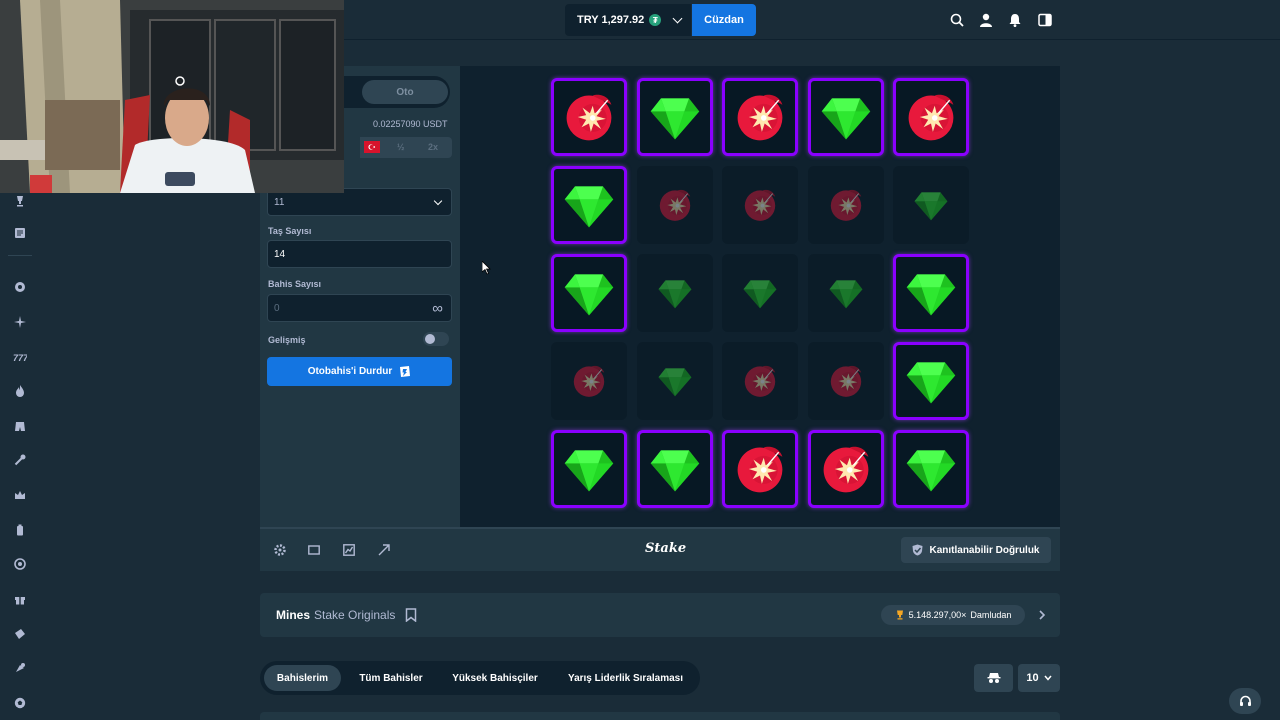 Image resolution: width=1280 pixels, height=720 pixels. I want to click on user-icon, so click(986, 20).